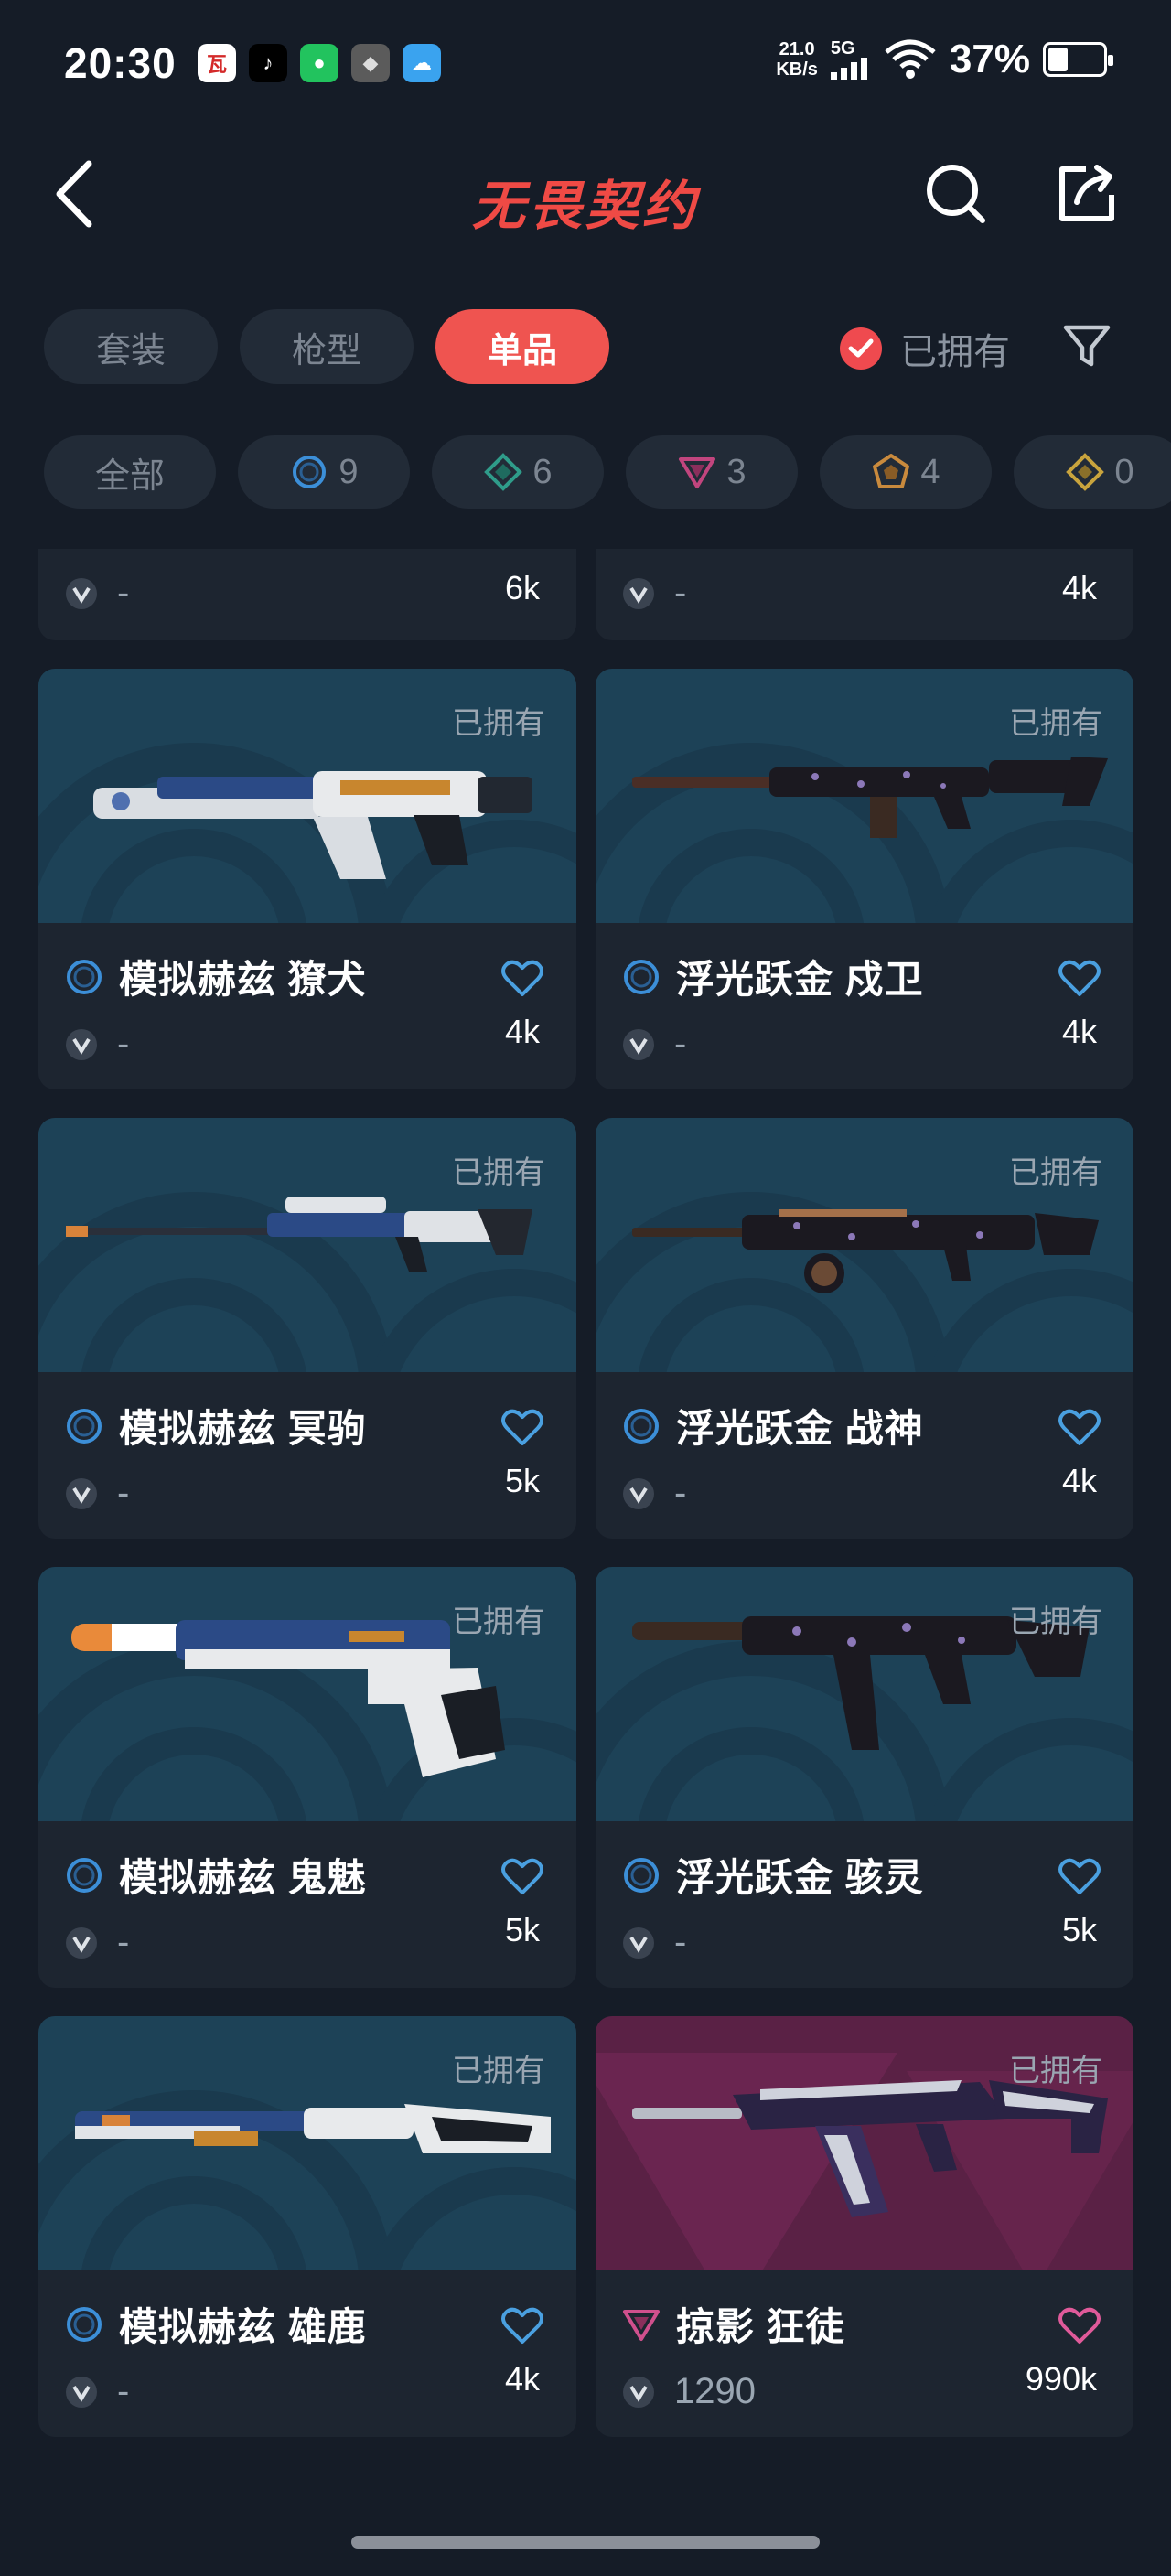 The width and height of the screenshot is (1171, 2576). I want to click on rarity-chip-premium: 3, so click(712, 472).